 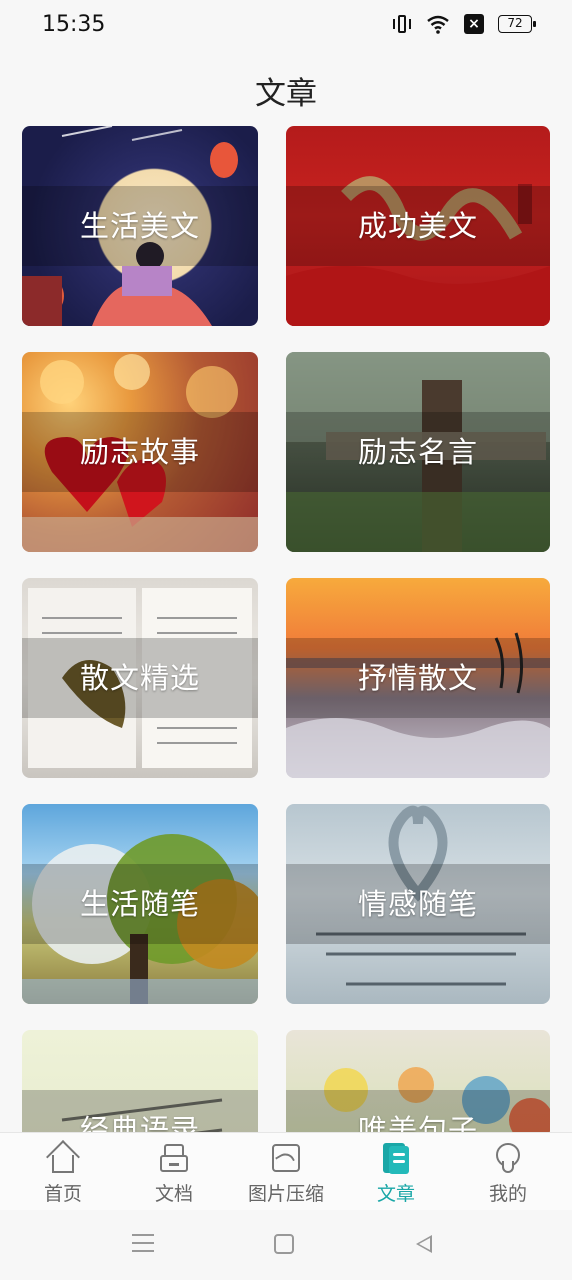 I want to click on category-card: 抒情散文, so click(x=418, y=678).